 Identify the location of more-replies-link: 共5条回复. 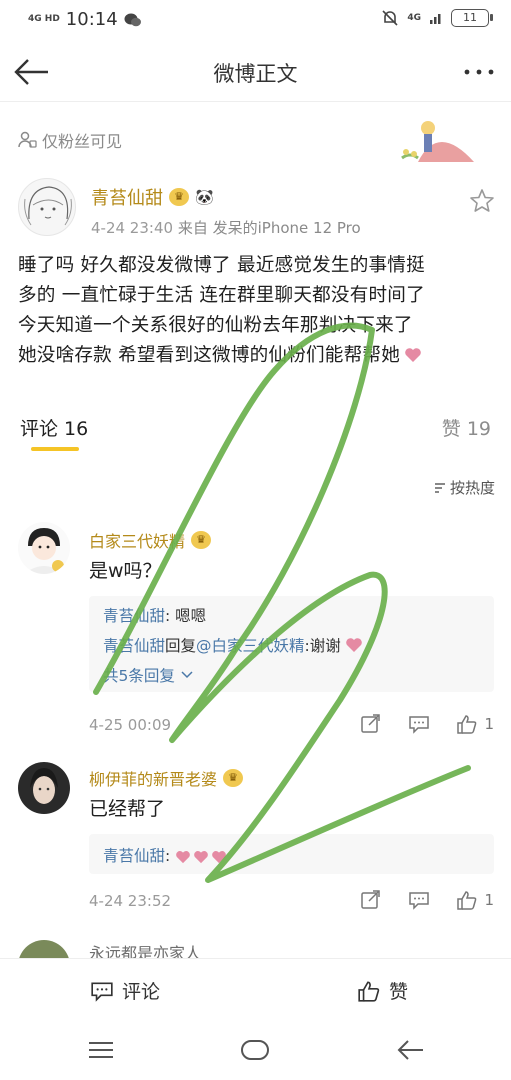
(148, 675).